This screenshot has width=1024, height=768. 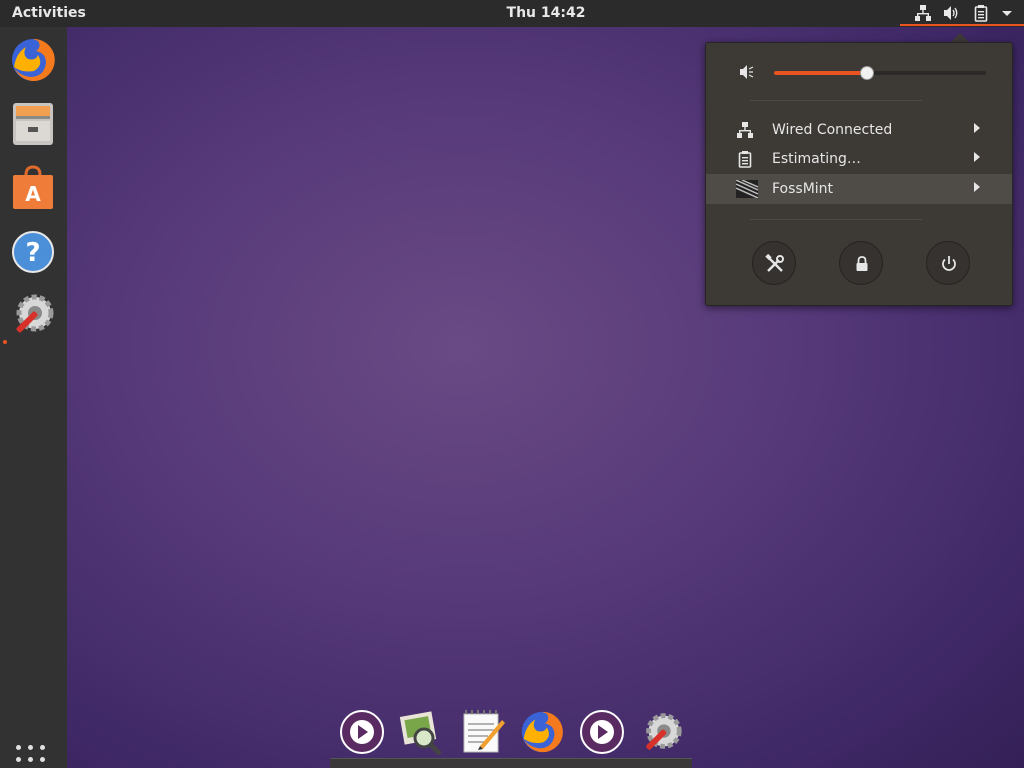 I want to click on dock: A ?, so click(x=33, y=397).